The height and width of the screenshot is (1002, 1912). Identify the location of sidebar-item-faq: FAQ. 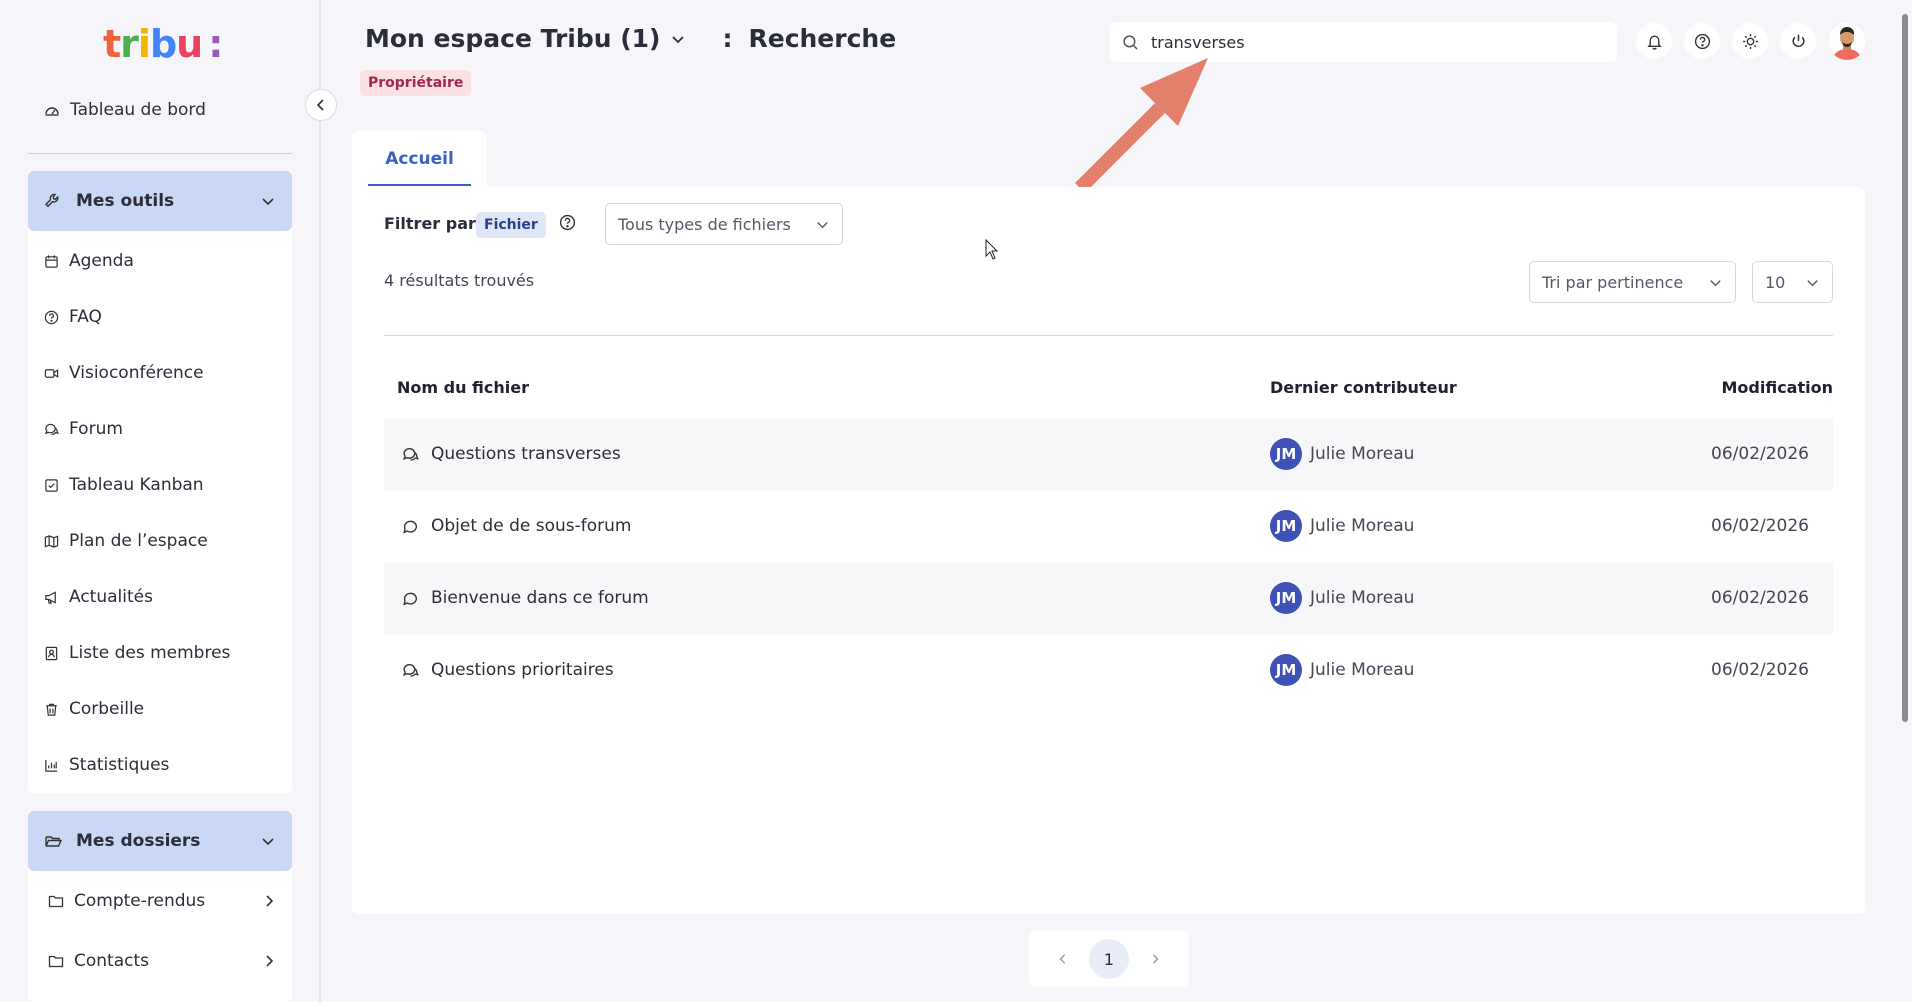
(160, 317).